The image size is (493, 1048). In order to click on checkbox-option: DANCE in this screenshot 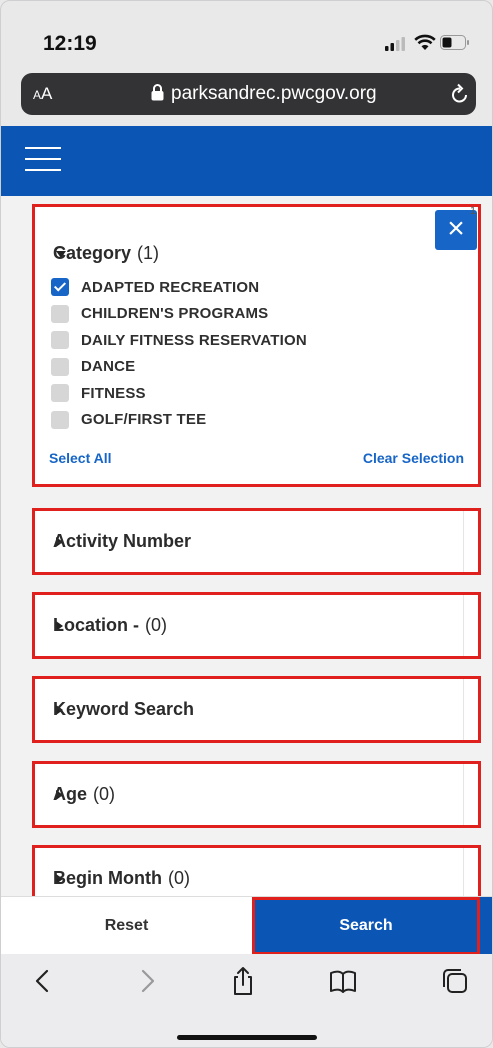, I will do `click(179, 367)`.